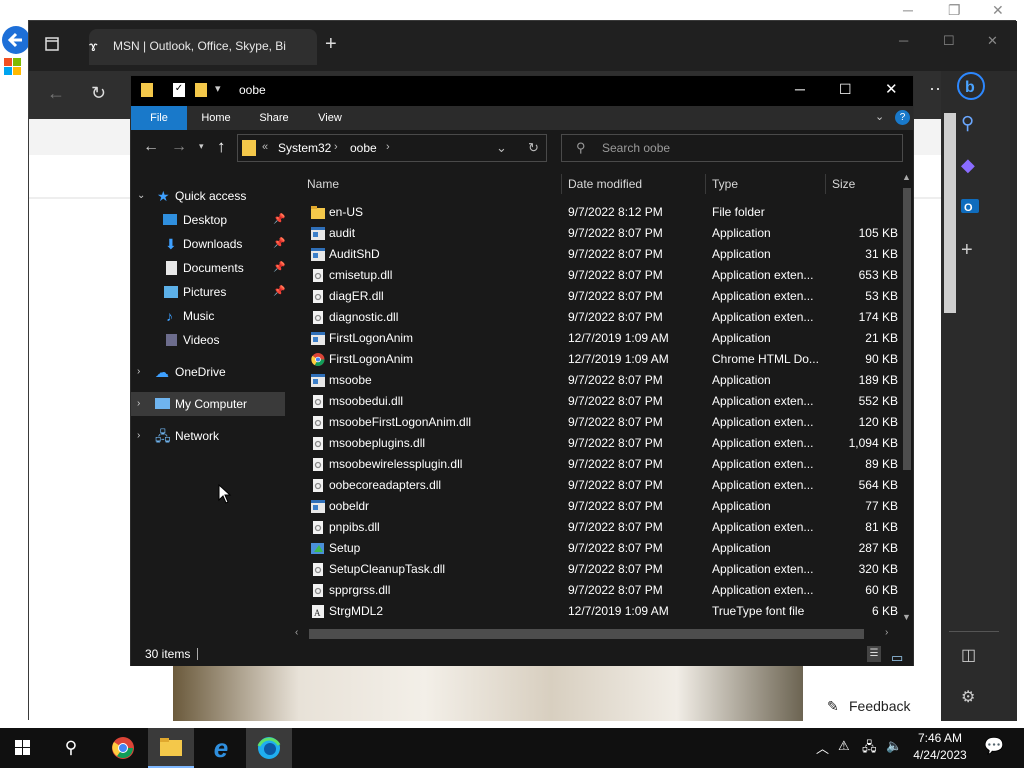 Image resolution: width=1024 pixels, height=768 pixels. What do you see at coordinates (363, 148) in the screenshot?
I see `breadcrumb-oobe: oobe` at bounding box center [363, 148].